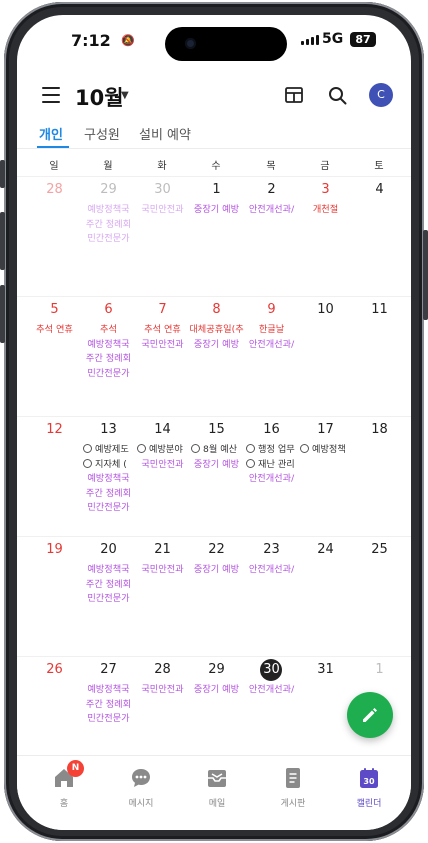  Describe the element at coordinates (271, 596) in the screenshot. I see `day-cell: 23 안전개선과/` at that location.